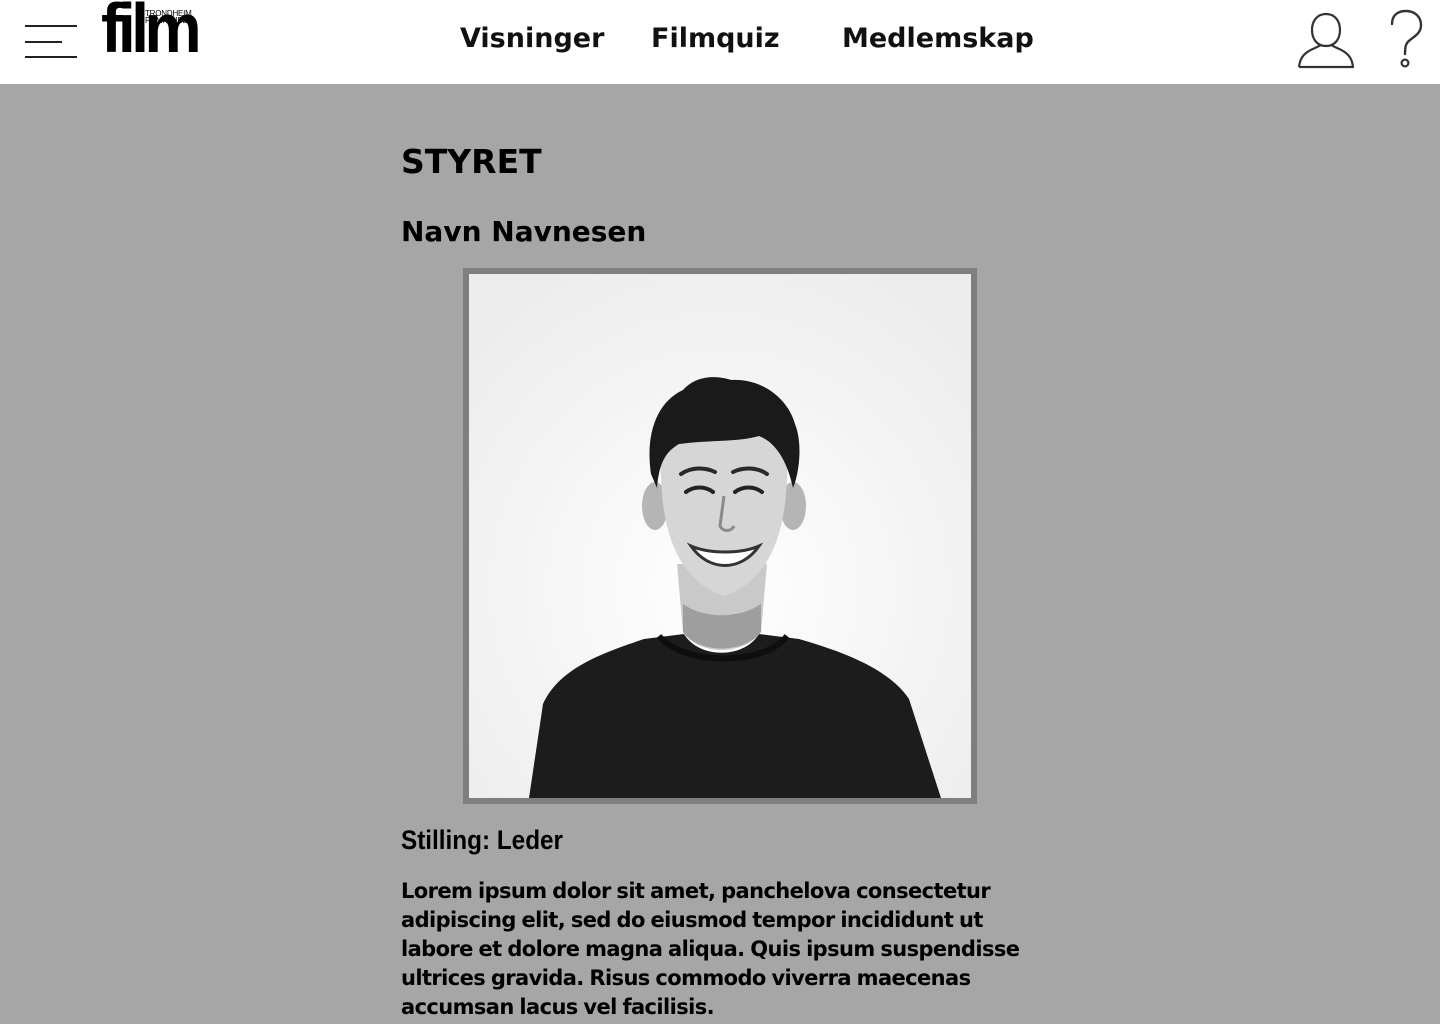 The image size is (1440, 1024). Describe the element at coordinates (51, 42) in the screenshot. I see `menu-icon` at that location.